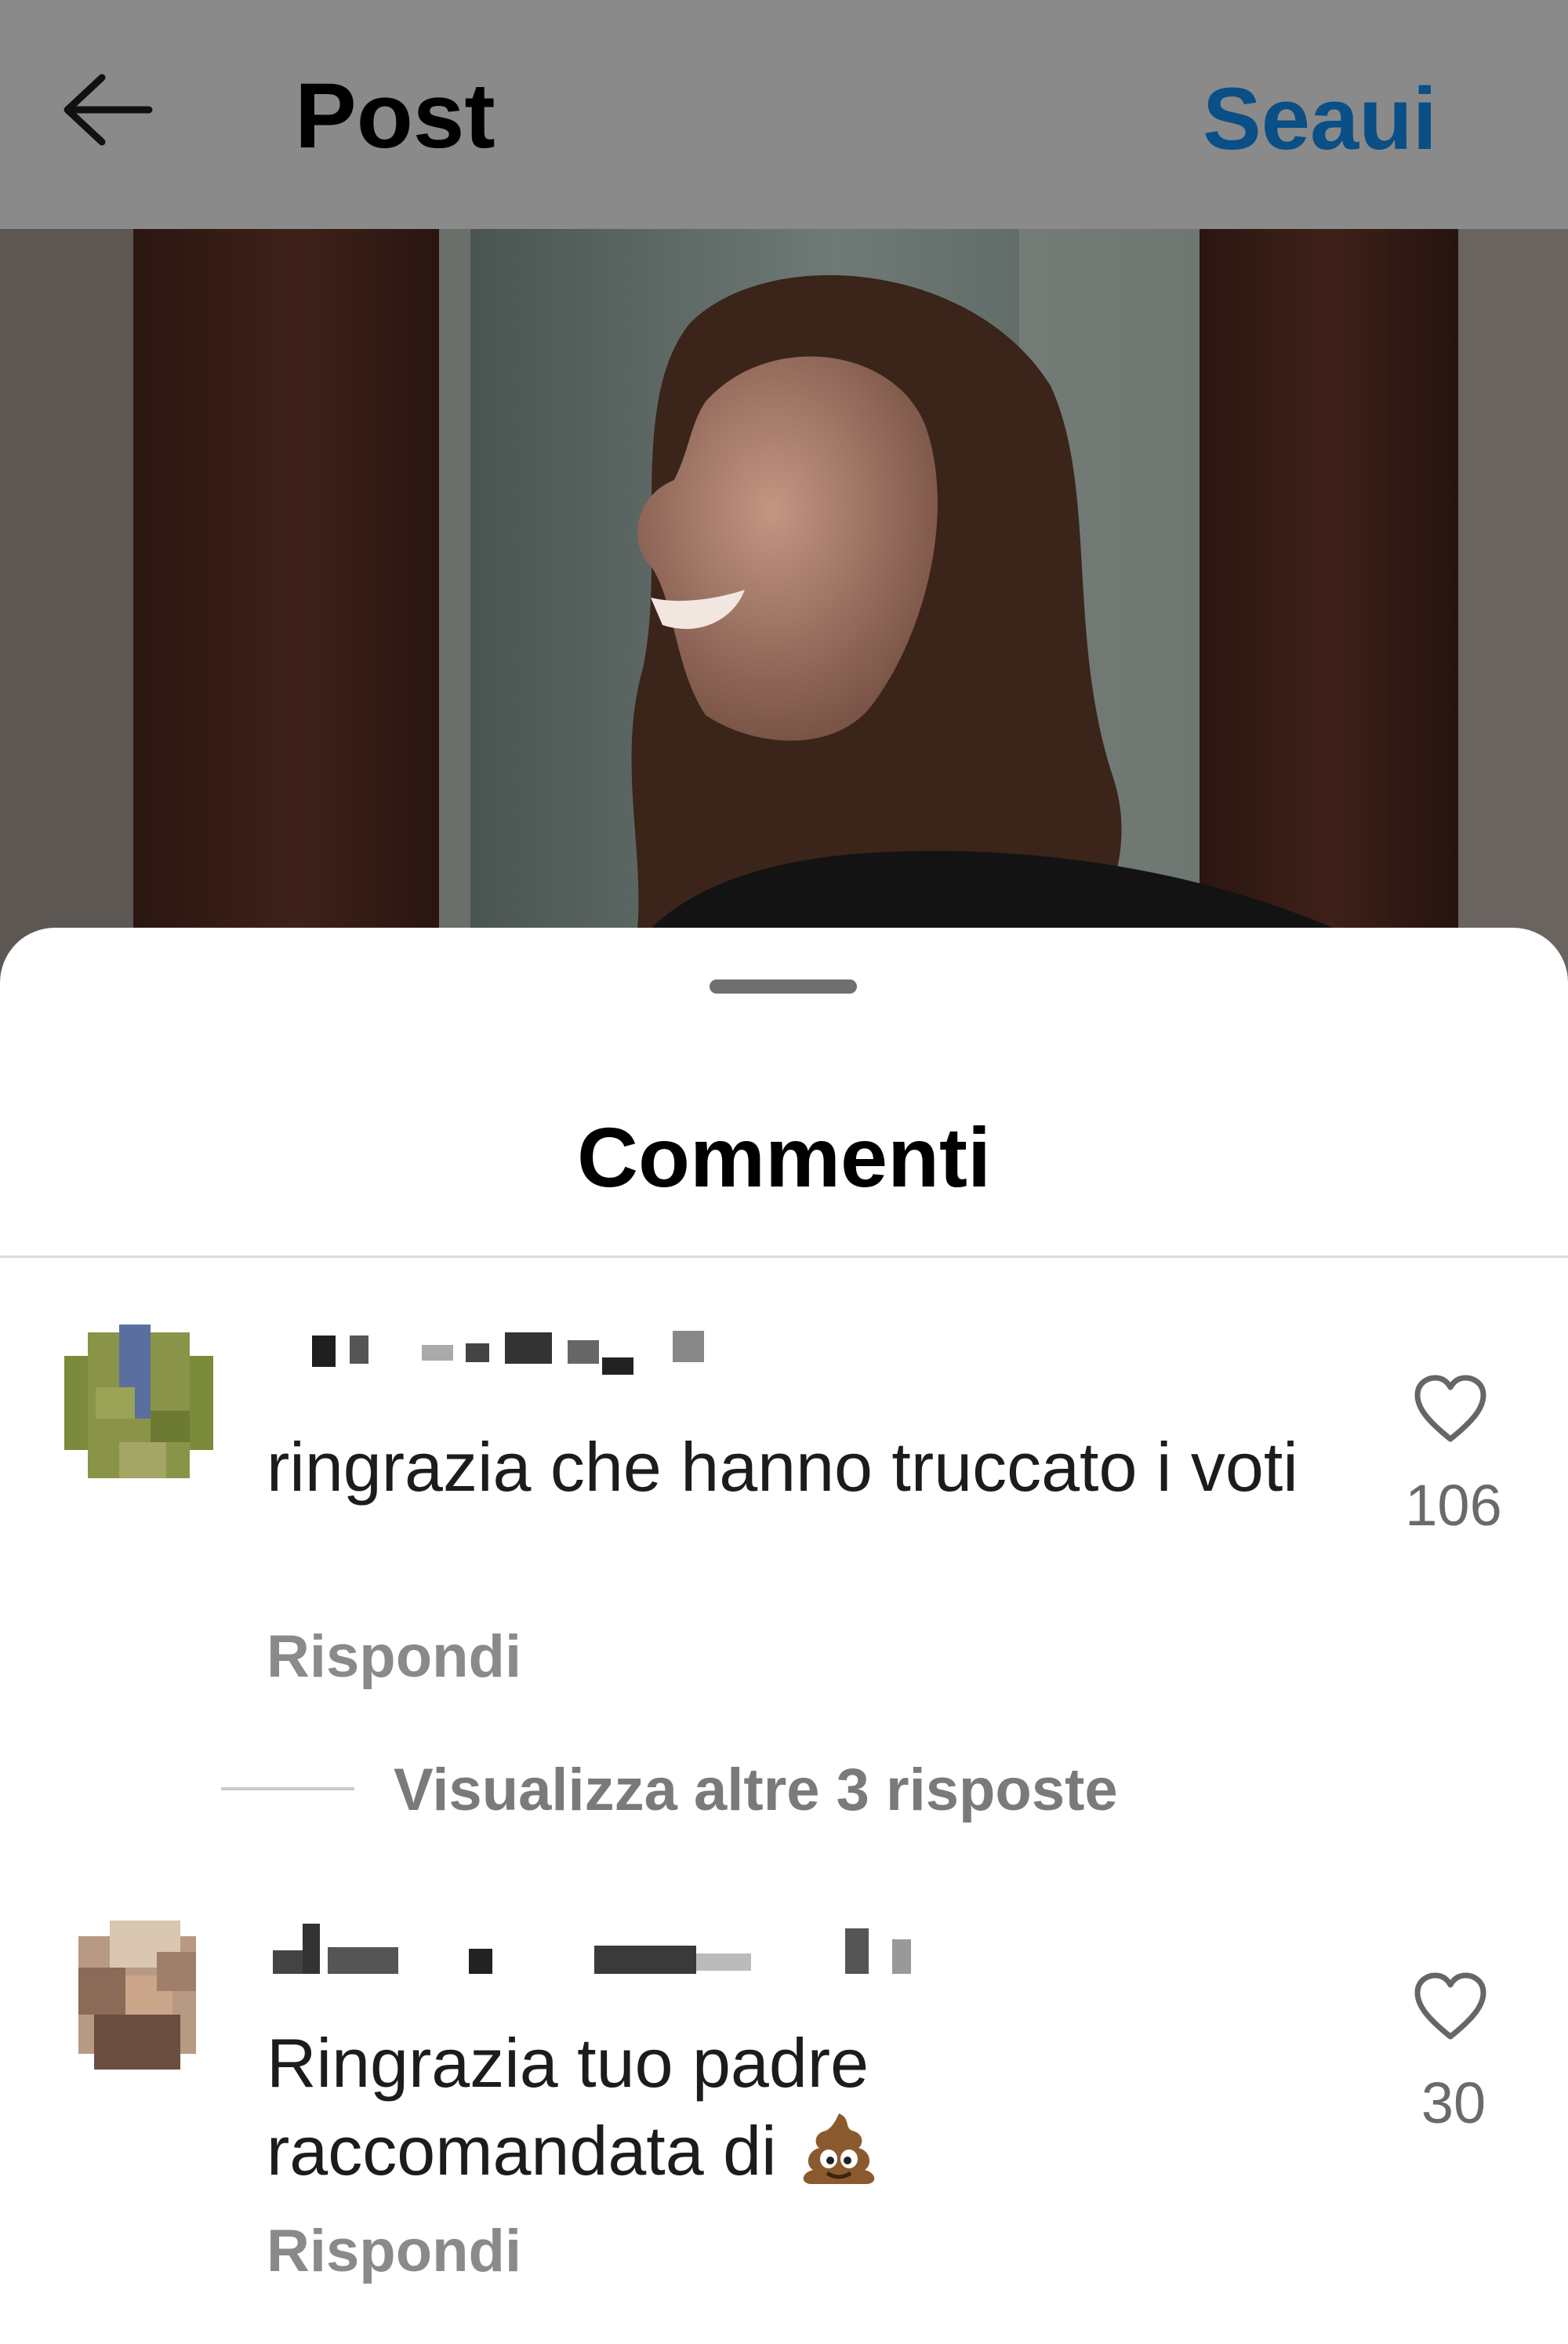  What do you see at coordinates (287, 1788) in the screenshot?
I see `replies-divider-line` at bounding box center [287, 1788].